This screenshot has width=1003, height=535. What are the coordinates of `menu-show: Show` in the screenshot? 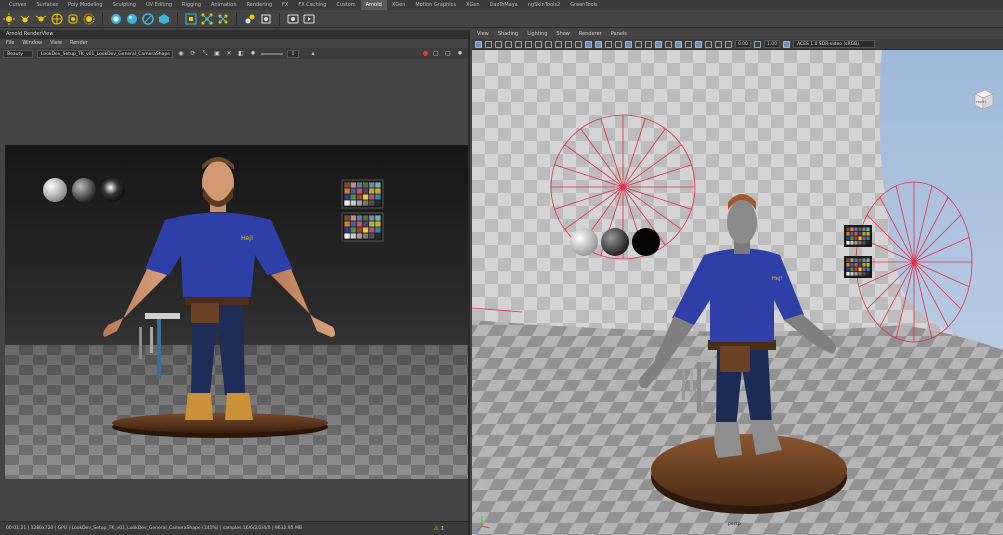 It's located at (563, 34).